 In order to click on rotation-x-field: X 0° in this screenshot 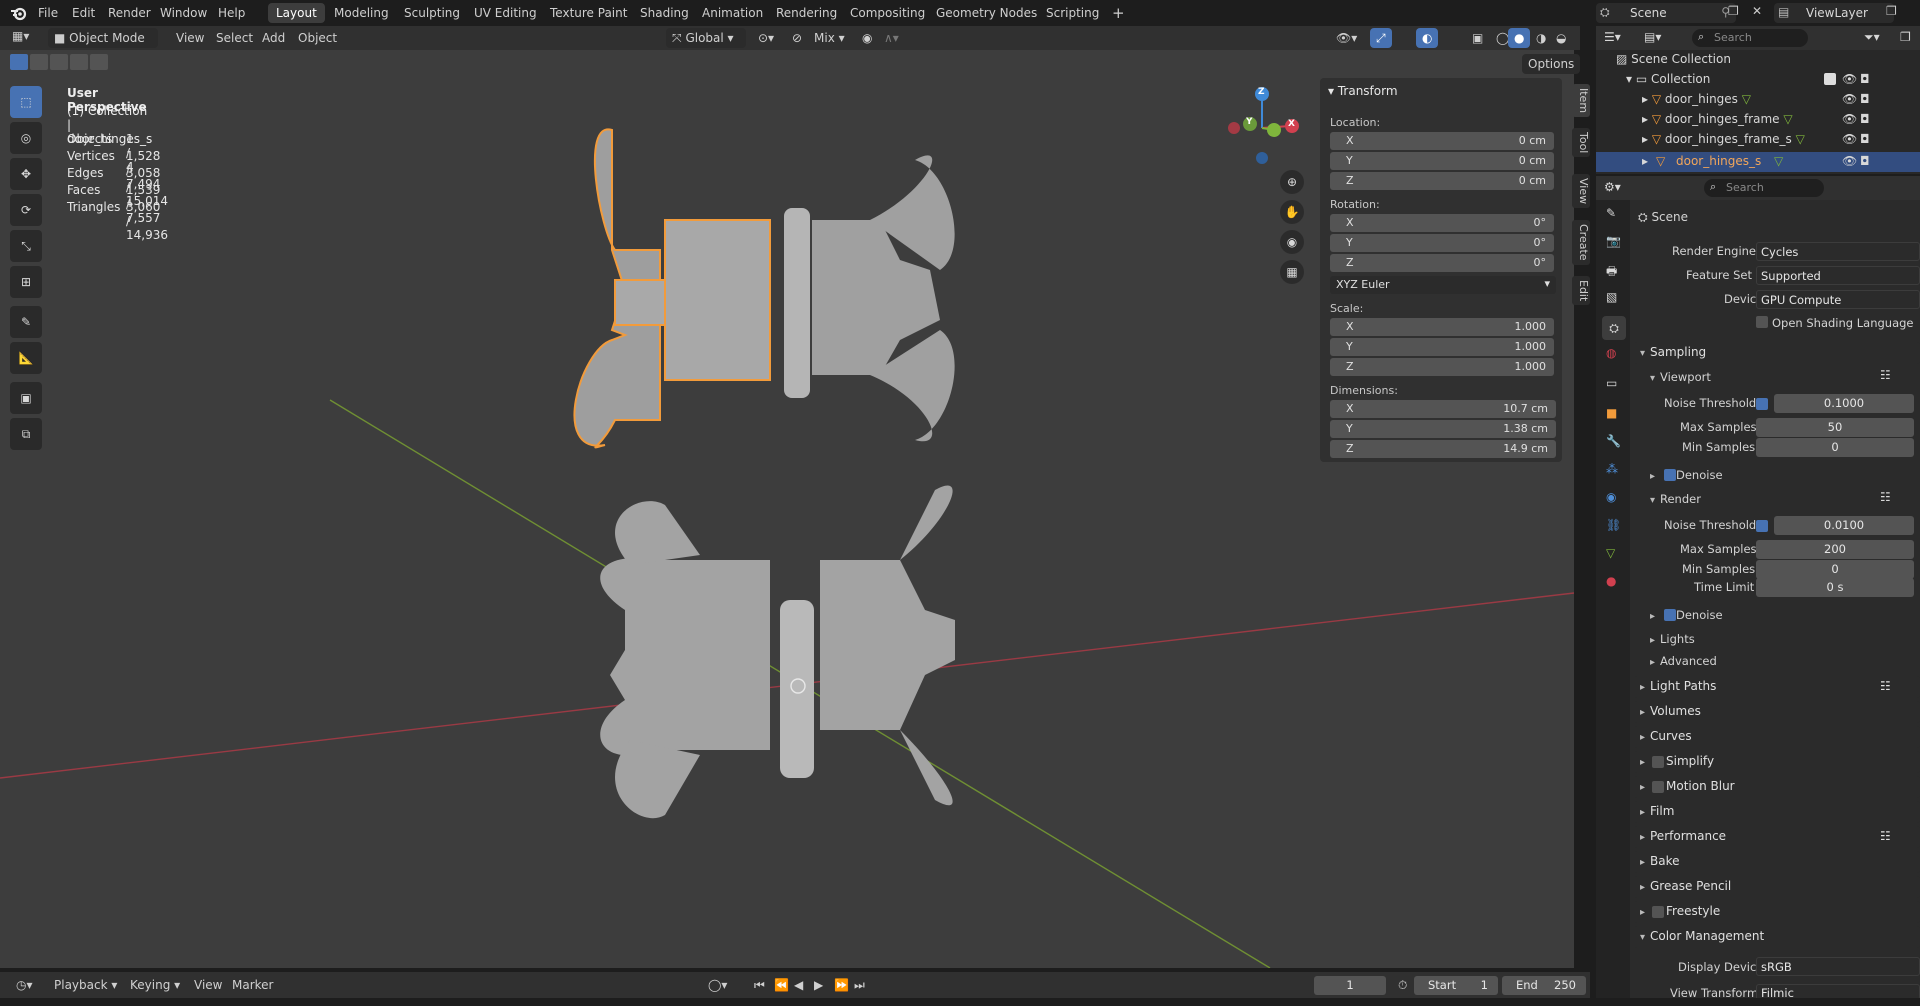, I will do `click(1442, 223)`.